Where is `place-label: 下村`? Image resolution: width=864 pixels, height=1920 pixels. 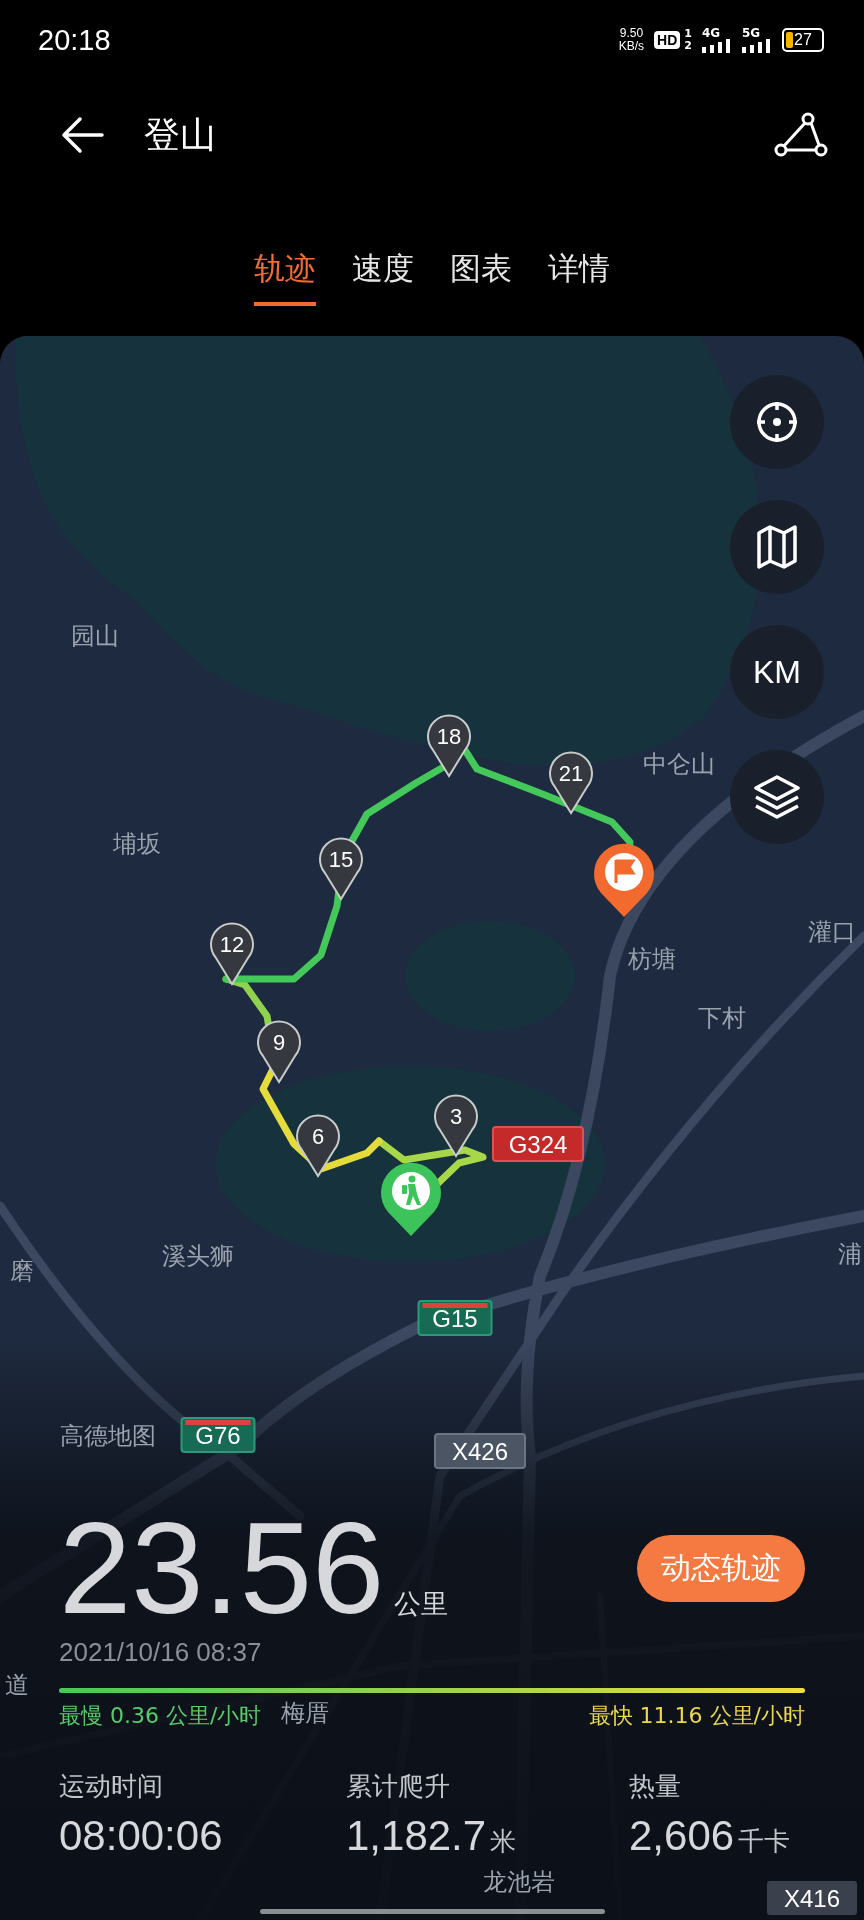 place-label: 下村 is located at coordinates (722, 1018).